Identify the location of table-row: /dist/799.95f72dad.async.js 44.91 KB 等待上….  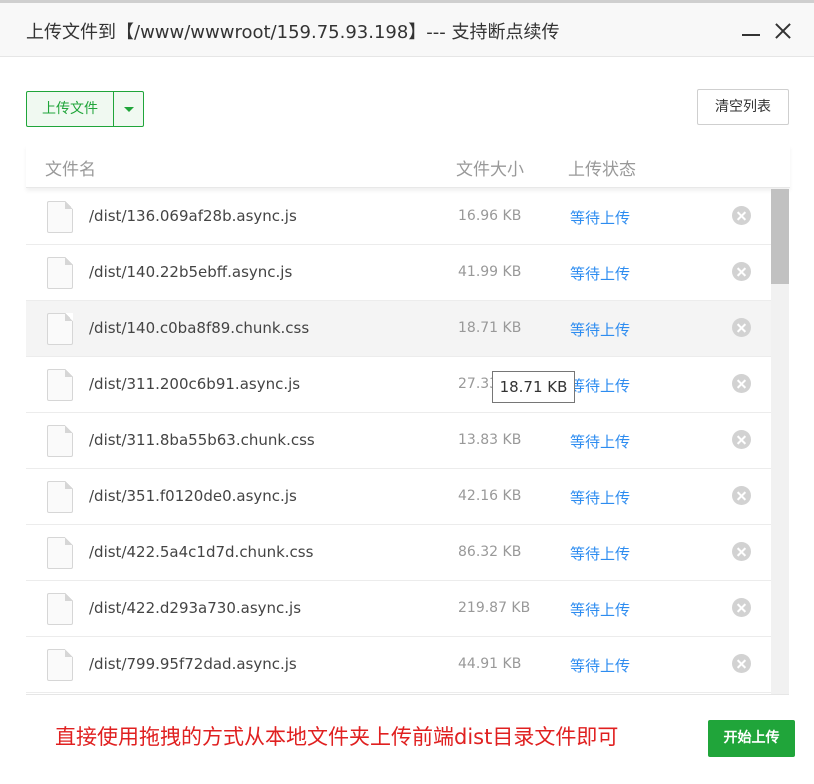
(398, 665).